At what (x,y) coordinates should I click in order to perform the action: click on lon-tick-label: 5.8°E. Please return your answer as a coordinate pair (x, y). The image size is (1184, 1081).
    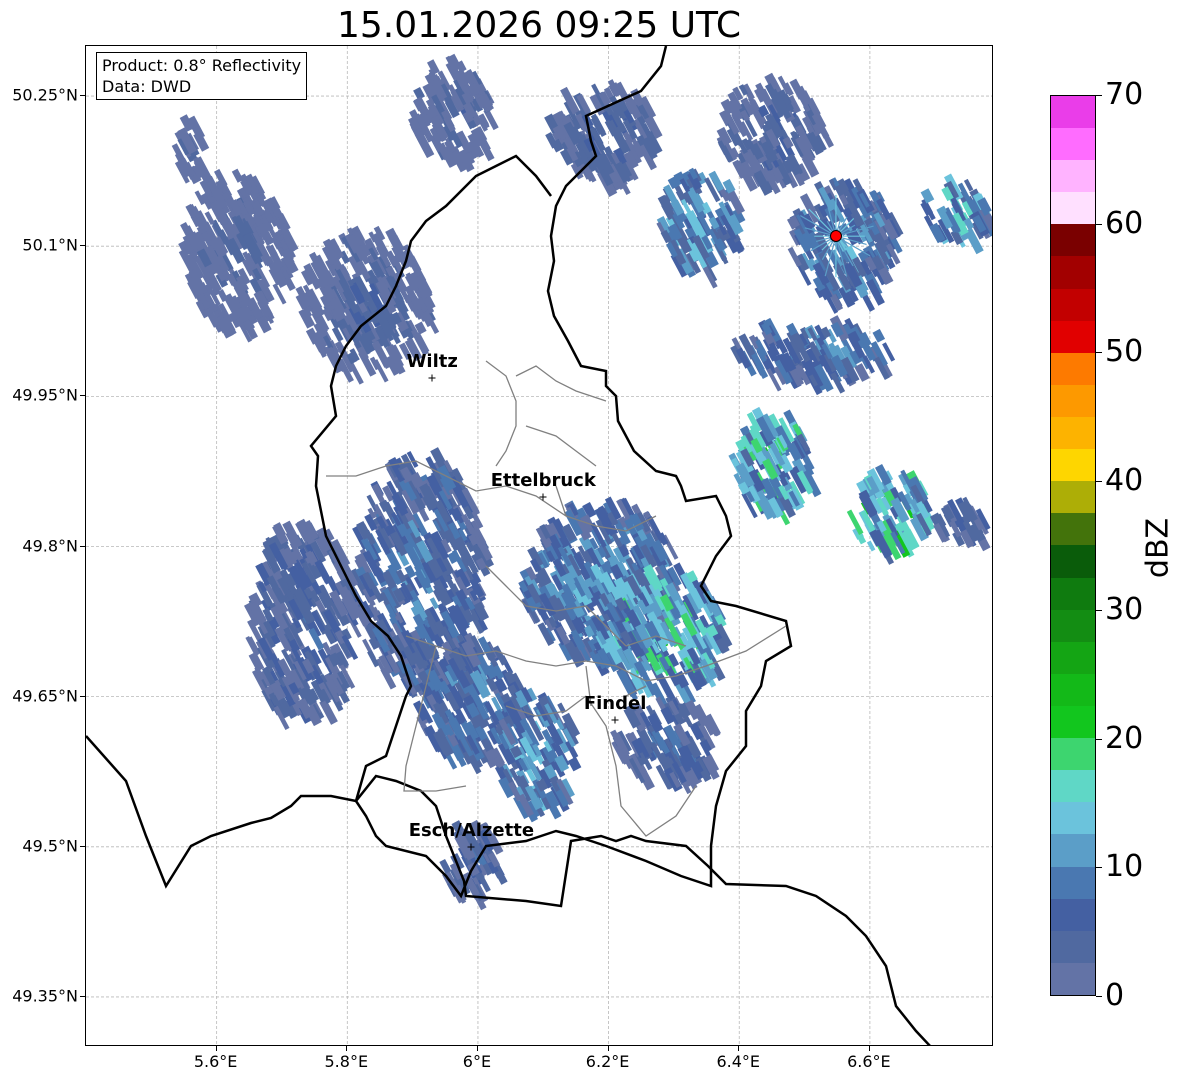
    Looking at the image, I should click on (346, 1061).